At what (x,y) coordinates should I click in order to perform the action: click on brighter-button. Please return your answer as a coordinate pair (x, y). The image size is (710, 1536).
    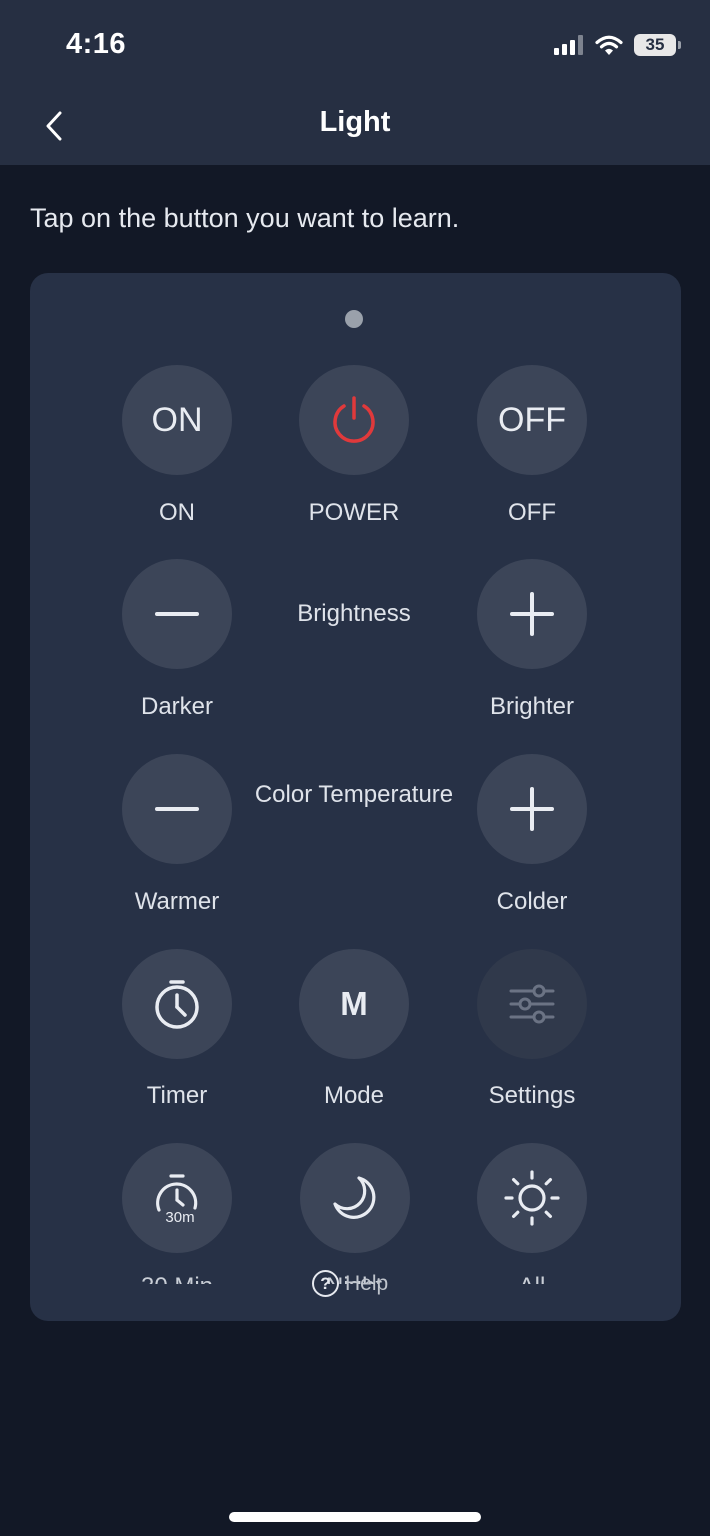
    Looking at the image, I should click on (532, 614).